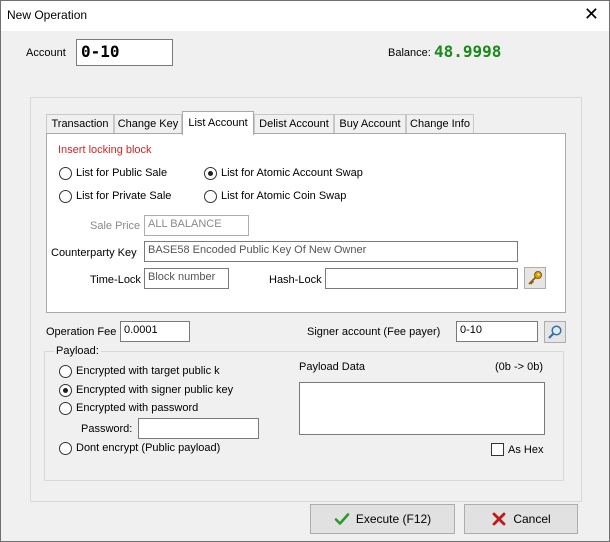 Image resolution: width=610 pixels, height=542 pixels. Describe the element at coordinates (137, 408) in the screenshot. I see `radio-label: Encrypted with password` at that location.